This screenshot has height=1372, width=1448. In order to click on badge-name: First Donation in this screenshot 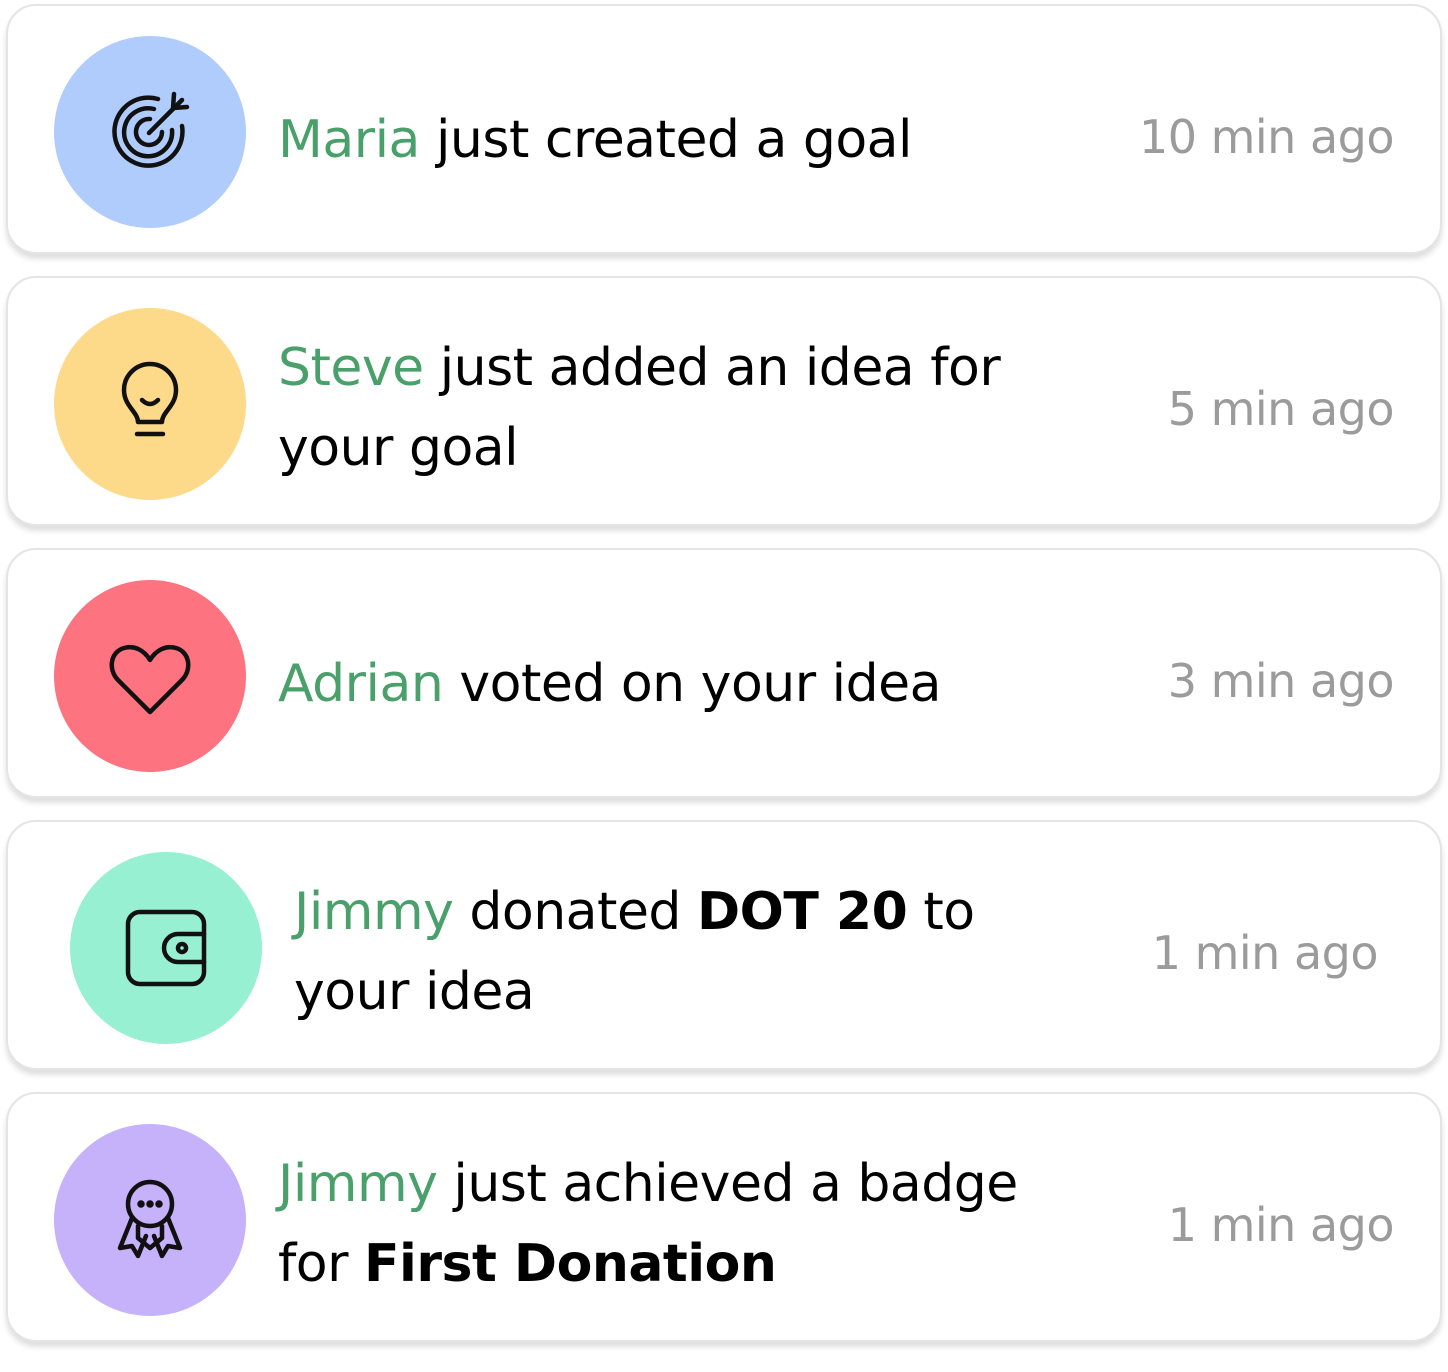, I will do `click(570, 1264)`.